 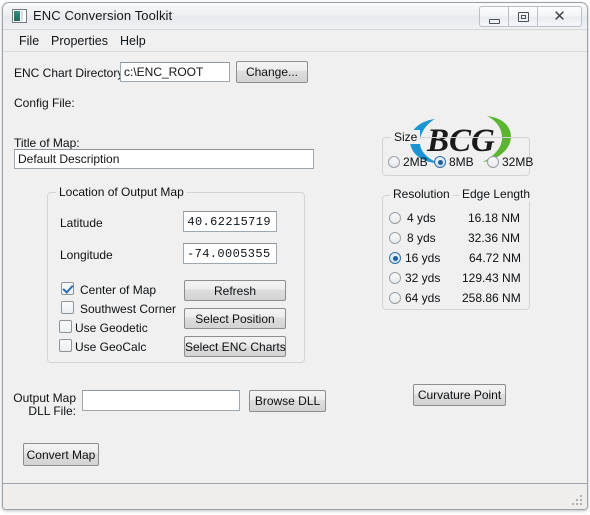 I want to click on menu-item-file: File, so click(x=29, y=41).